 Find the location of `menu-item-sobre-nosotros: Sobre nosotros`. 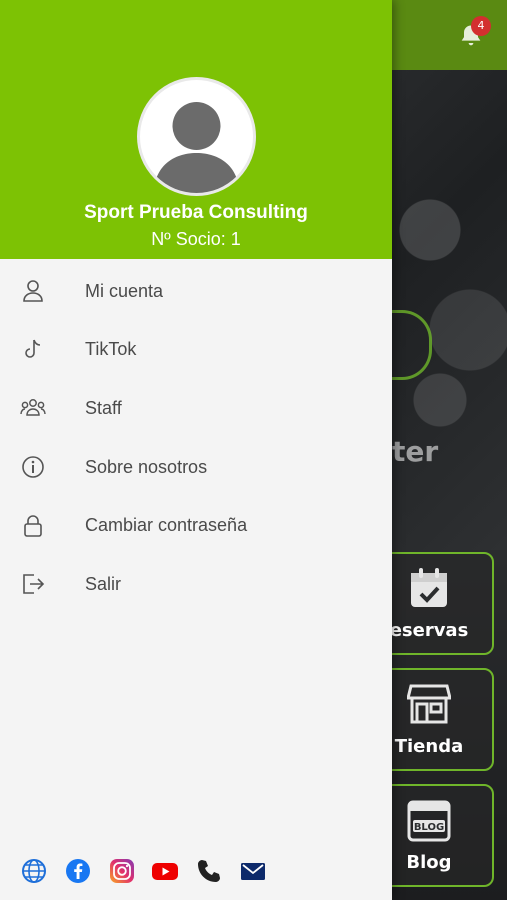

menu-item-sobre-nosotros: Sobre nosotros is located at coordinates (196, 467).